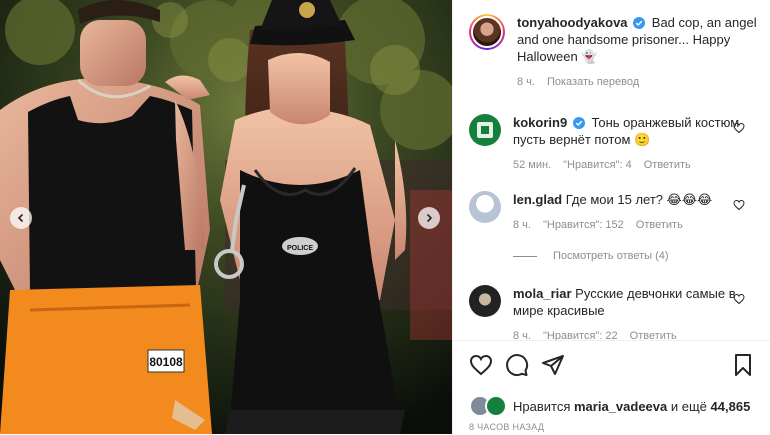 The image size is (770, 435). Describe the element at coordinates (572, 22) in the screenshot. I see `author-username: tonyahoodyakova` at that location.